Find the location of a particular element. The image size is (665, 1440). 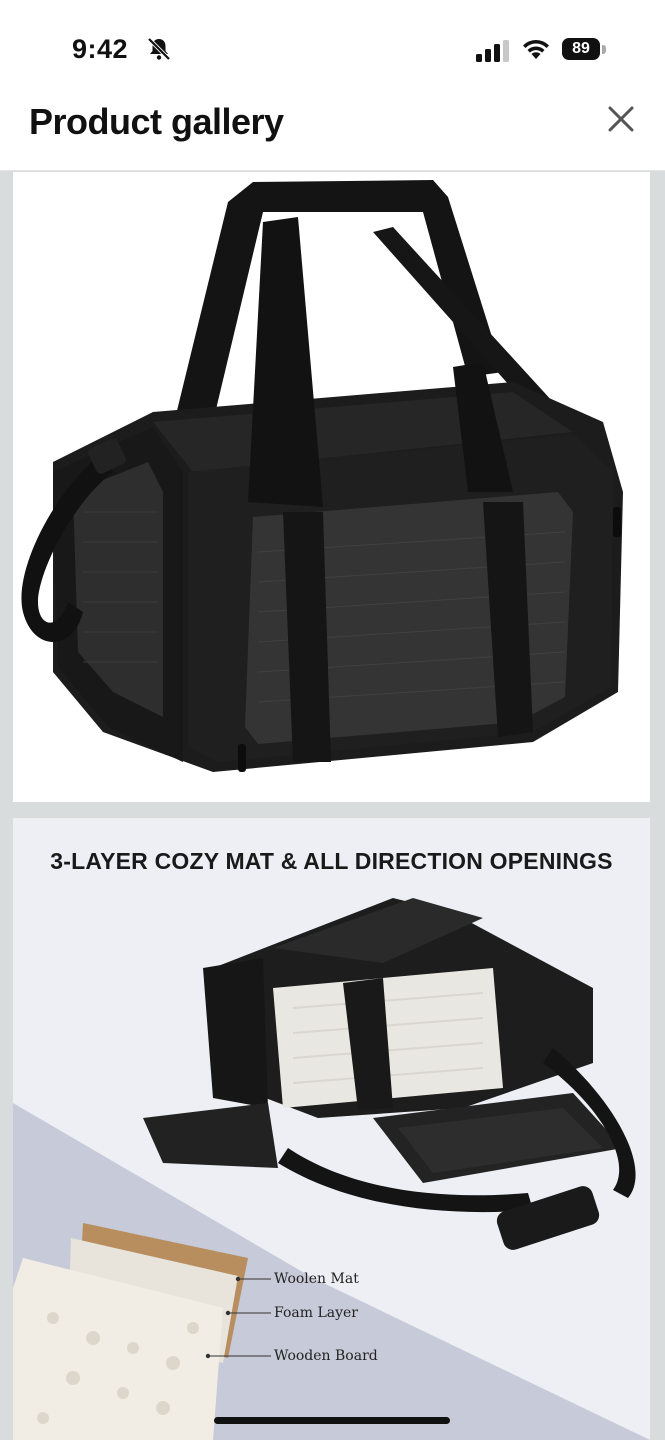

gallery-header: Product gallery is located at coordinates (332, 135).